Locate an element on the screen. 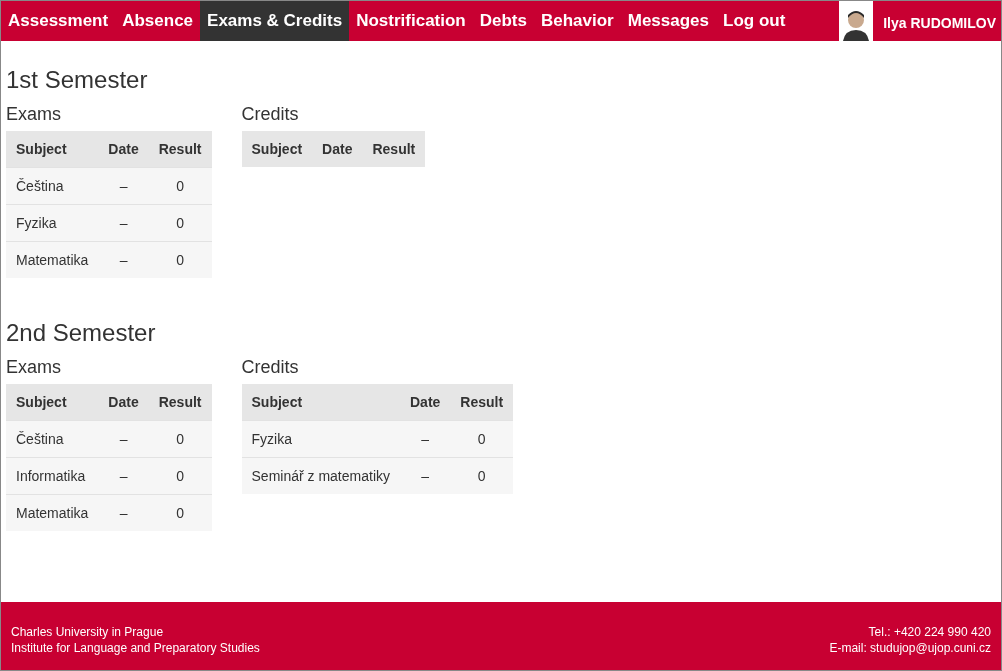  nav-item: Absence is located at coordinates (158, 21).